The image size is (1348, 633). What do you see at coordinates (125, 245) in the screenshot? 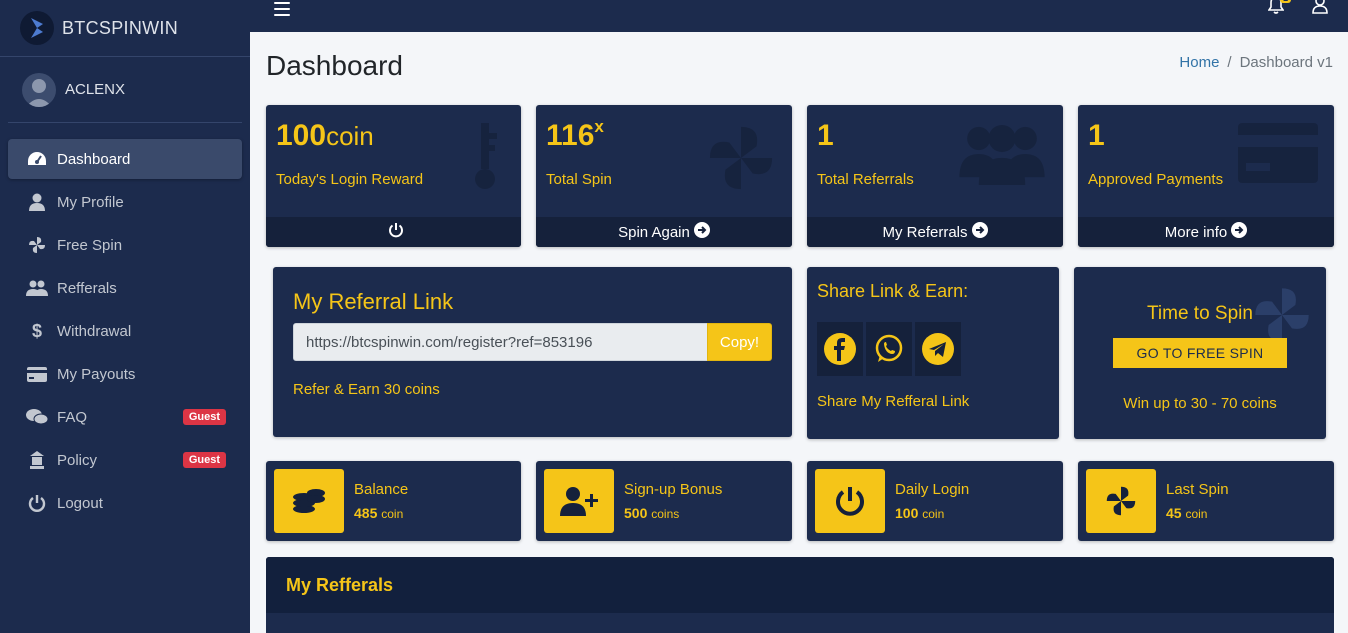
I see `sidebar-item-free-spin: Free Spin` at bounding box center [125, 245].